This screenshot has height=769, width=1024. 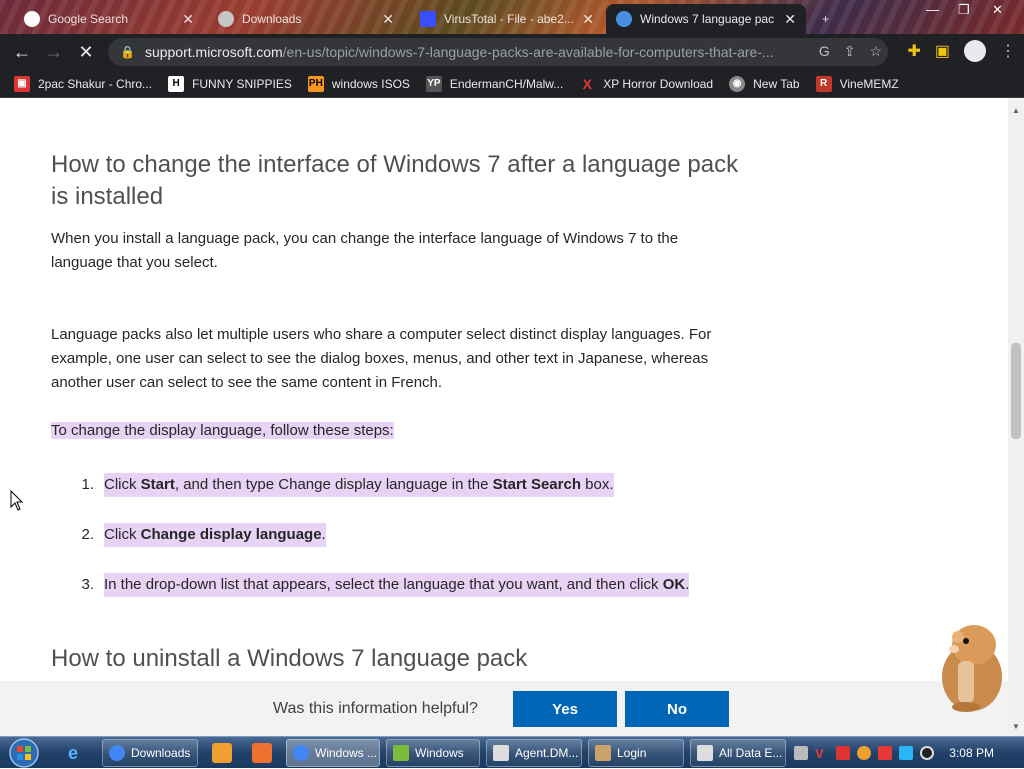 What do you see at coordinates (658, 83) in the screenshot?
I see `bookmark-label: XP Horror Download` at bounding box center [658, 83].